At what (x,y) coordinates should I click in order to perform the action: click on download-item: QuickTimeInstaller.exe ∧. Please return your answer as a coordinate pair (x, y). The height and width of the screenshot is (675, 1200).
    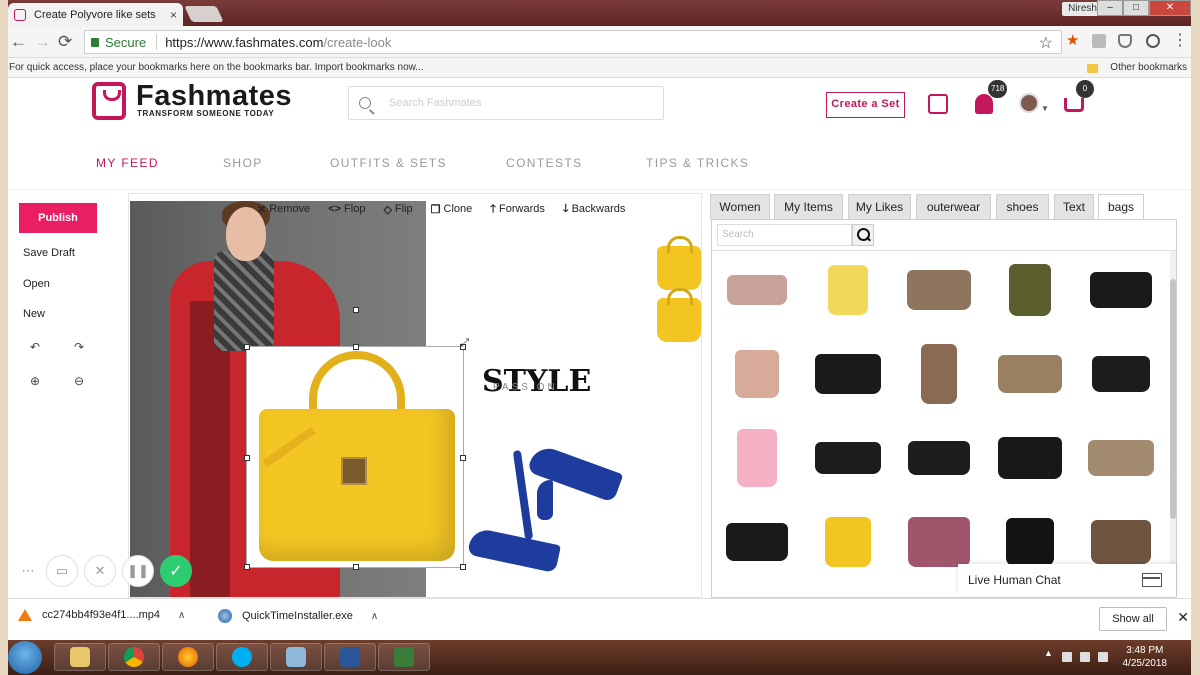
    Looking at the image, I should click on (298, 616).